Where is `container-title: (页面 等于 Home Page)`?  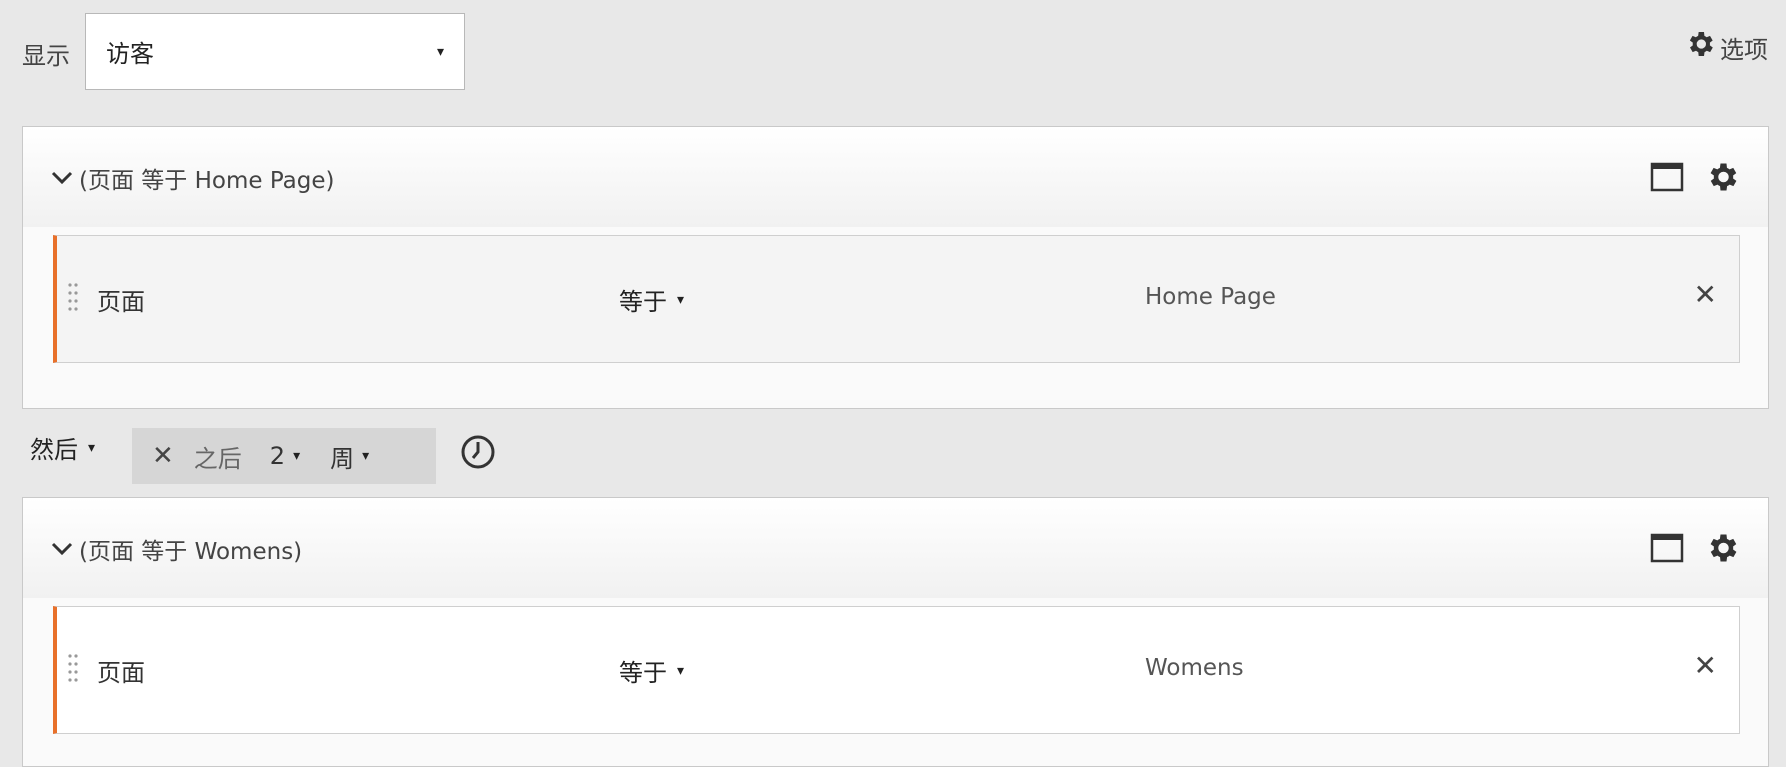 container-title: (页面 等于 Home Page) is located at coordinates (192, 178).